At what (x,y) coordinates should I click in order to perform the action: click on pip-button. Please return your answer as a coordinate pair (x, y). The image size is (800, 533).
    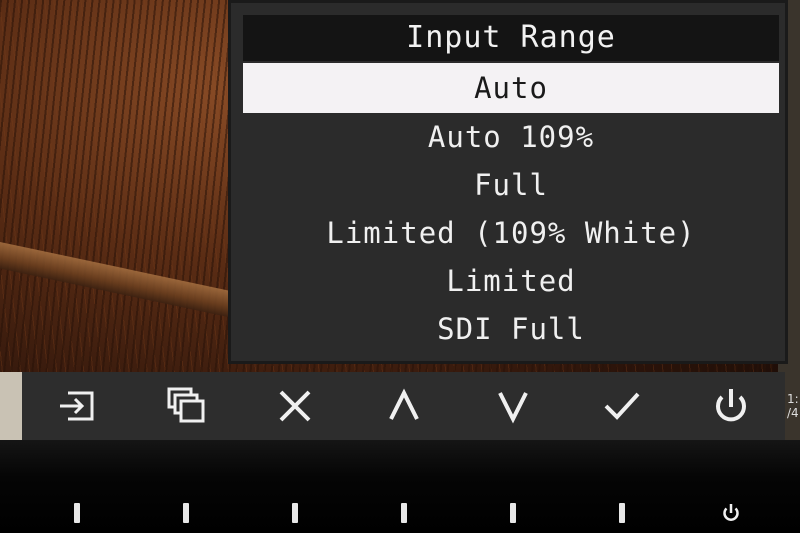
    Looking at the image, I should click on (186, 406).